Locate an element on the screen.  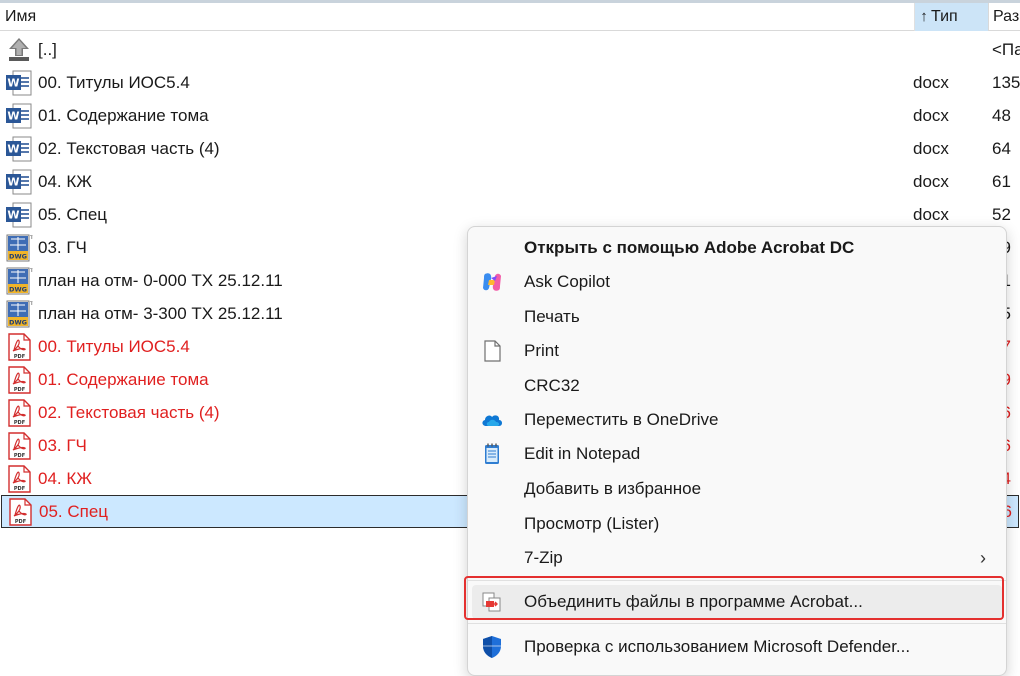
file-row: W 00. Титулы ИОС5.4 docx 135 is located at coordinates (510, 82).